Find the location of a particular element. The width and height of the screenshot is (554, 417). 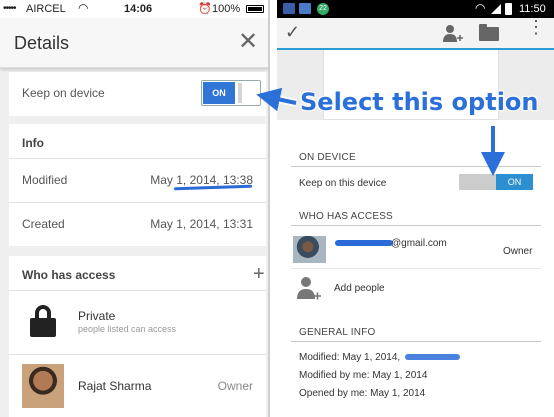

status-time: 14:06 is located at coordinates (138, 9).